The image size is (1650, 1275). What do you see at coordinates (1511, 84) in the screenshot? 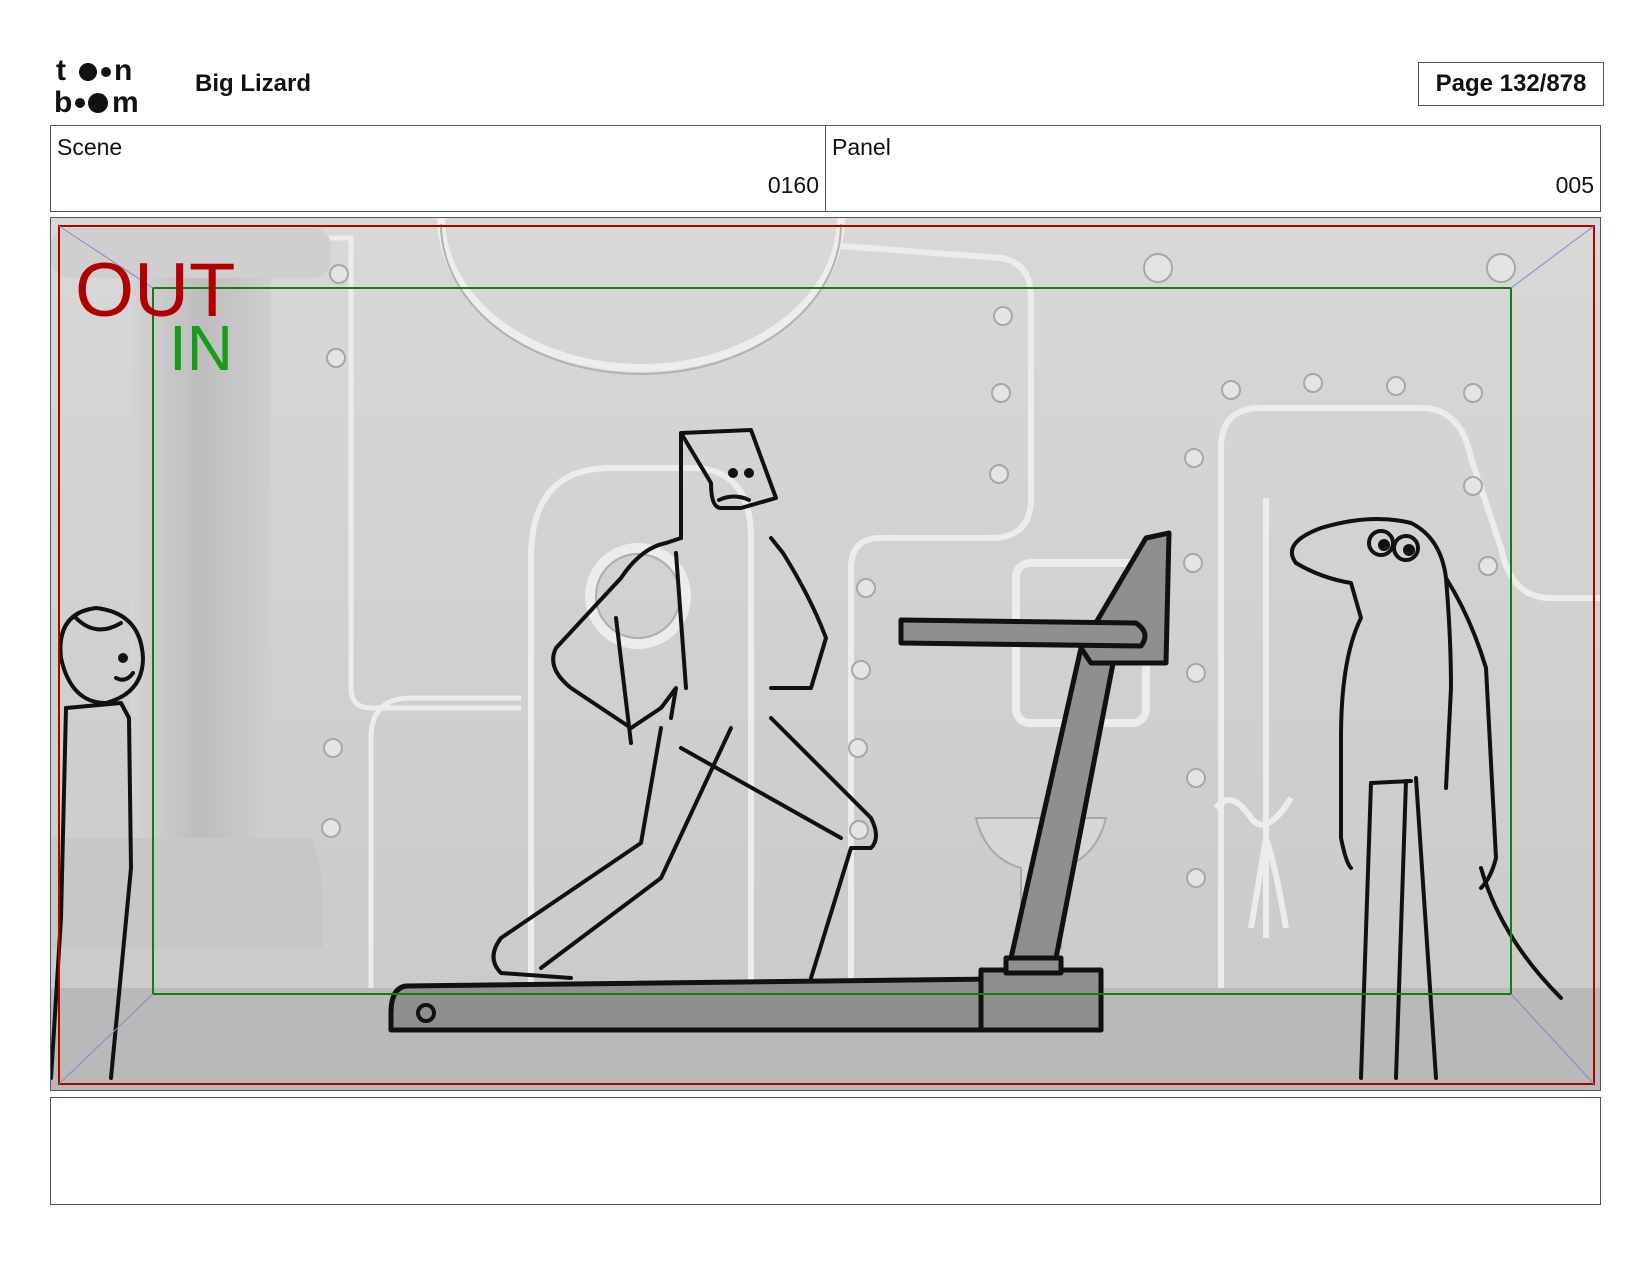
I see `page-indicator: Page 132/878` at bounding box center [1511, 84].